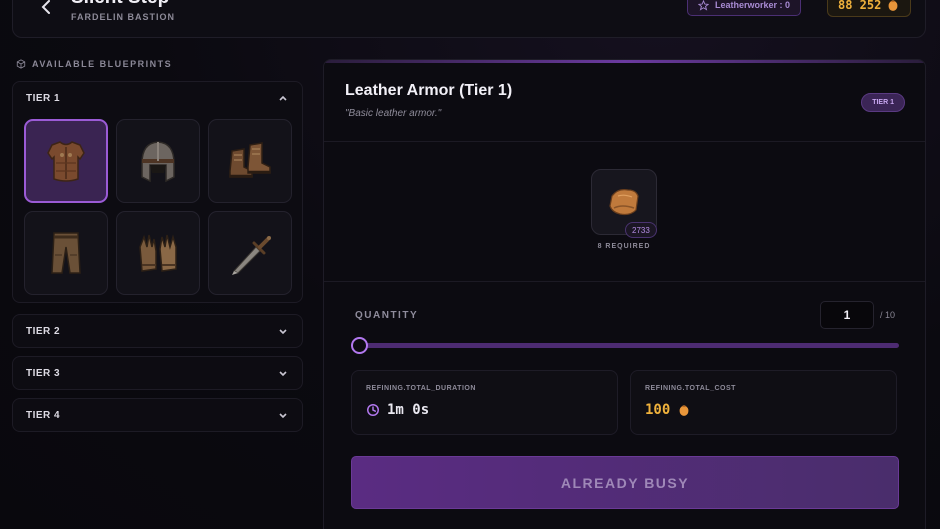 The image size is (940, 529). I want to click on quantity-input: 1, so click(847, 315).